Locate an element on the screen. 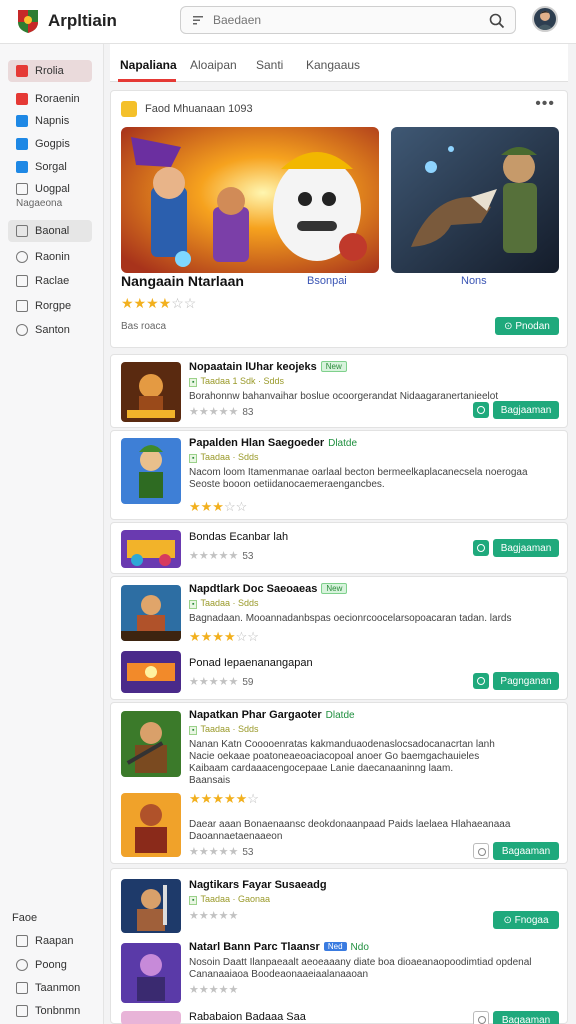 This screenshot has width=576, height=1024. game-title: Rababaion Badaaa Saa is located at coordinates (247, 1017).